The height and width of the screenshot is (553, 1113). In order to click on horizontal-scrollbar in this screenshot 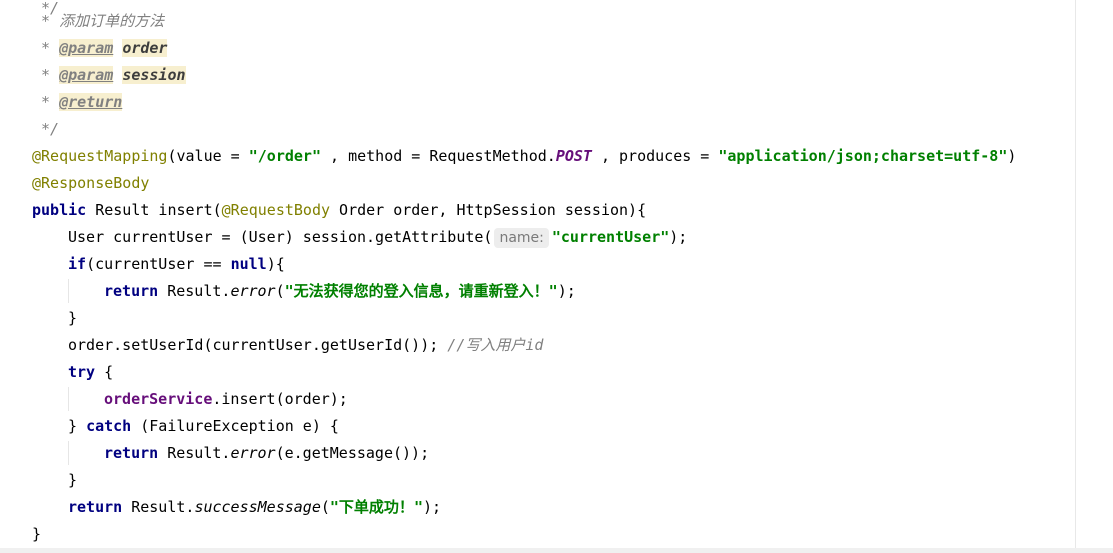, I will do `click(556, 550)`.